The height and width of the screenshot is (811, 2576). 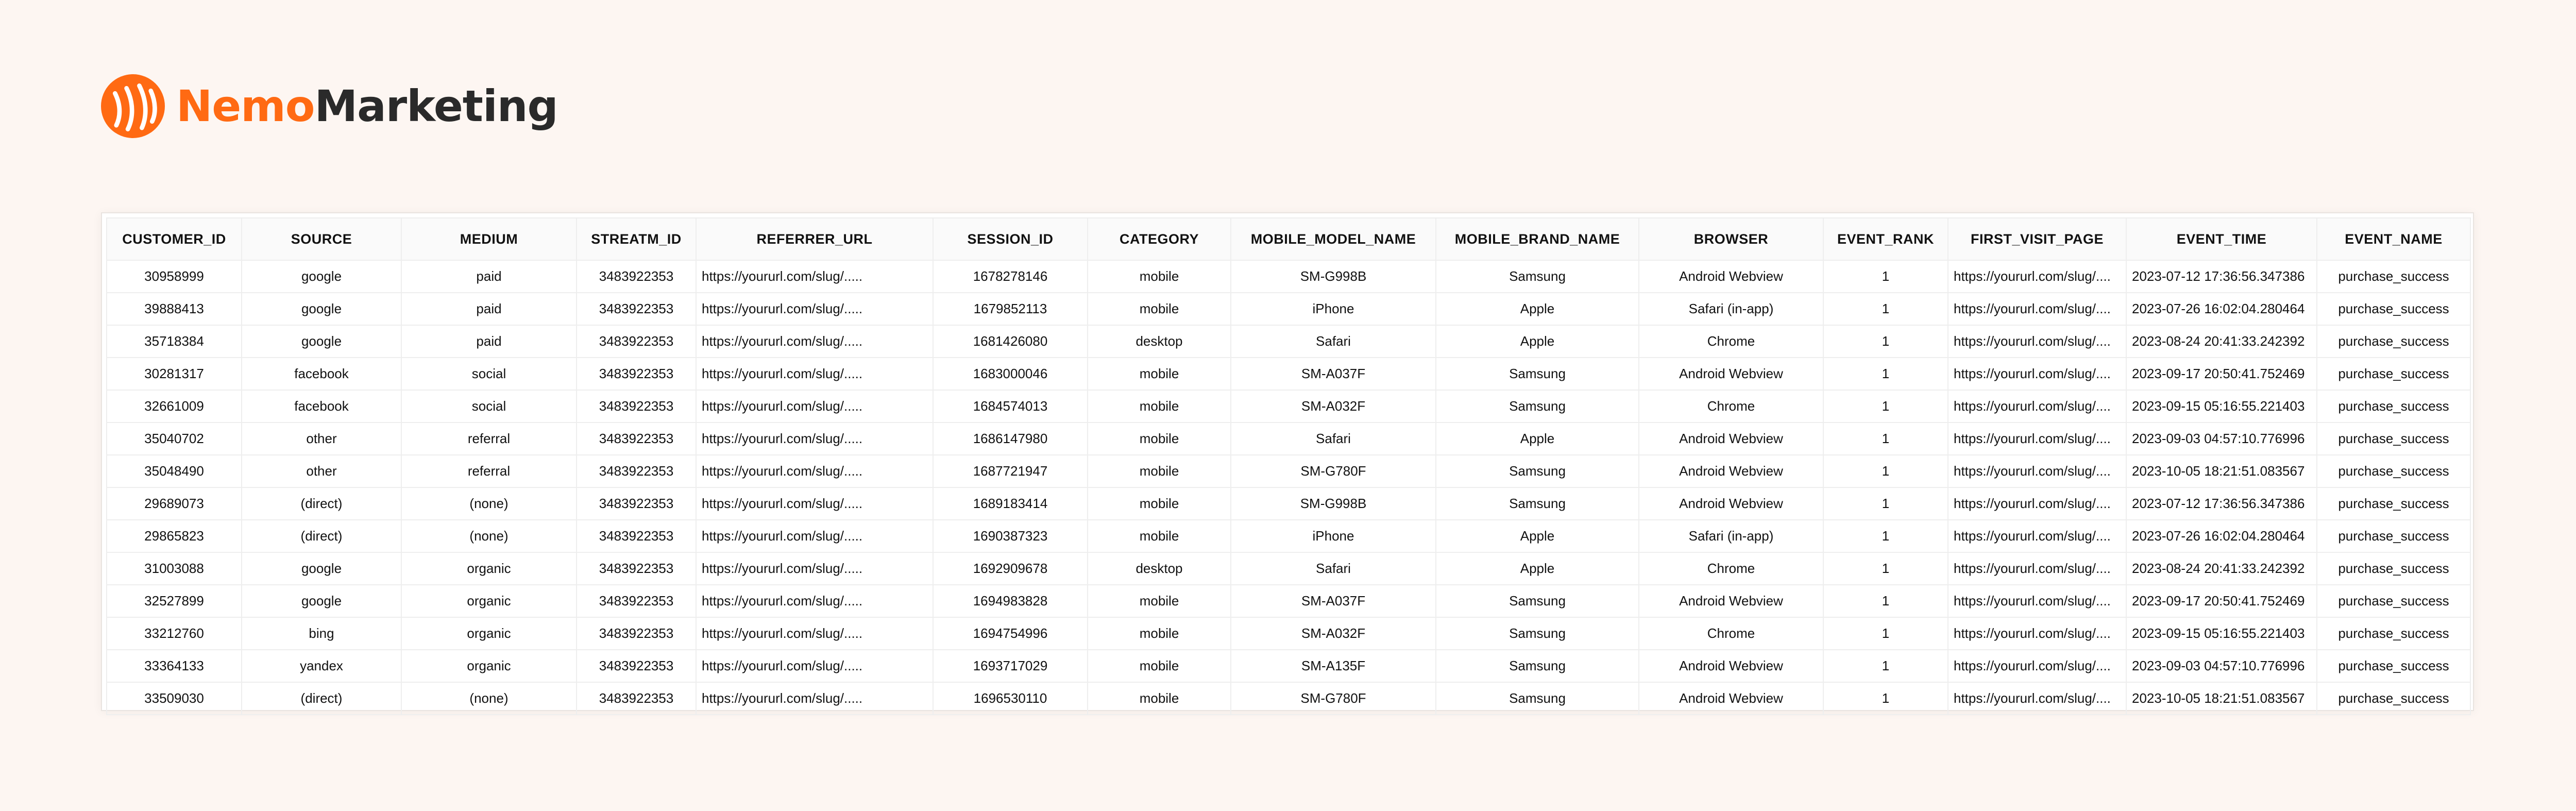 What do you see at coordinates (1010, 633) in the screenshot?
I see `table-cell-session-id: 1694754996` at bounding box center [1010, 633].